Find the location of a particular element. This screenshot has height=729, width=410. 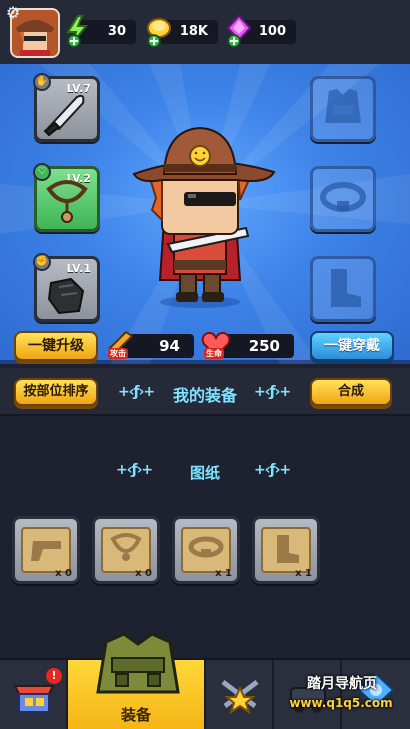

attack-value: 94 is located at coordinates (169, 346).